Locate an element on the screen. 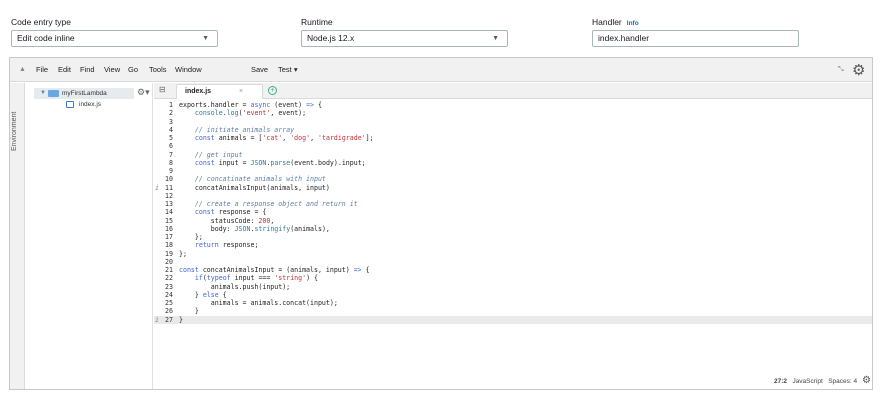 The image size is (880, 402). indent-setting: Spaces: 4 is located at coordinates (842, 381).